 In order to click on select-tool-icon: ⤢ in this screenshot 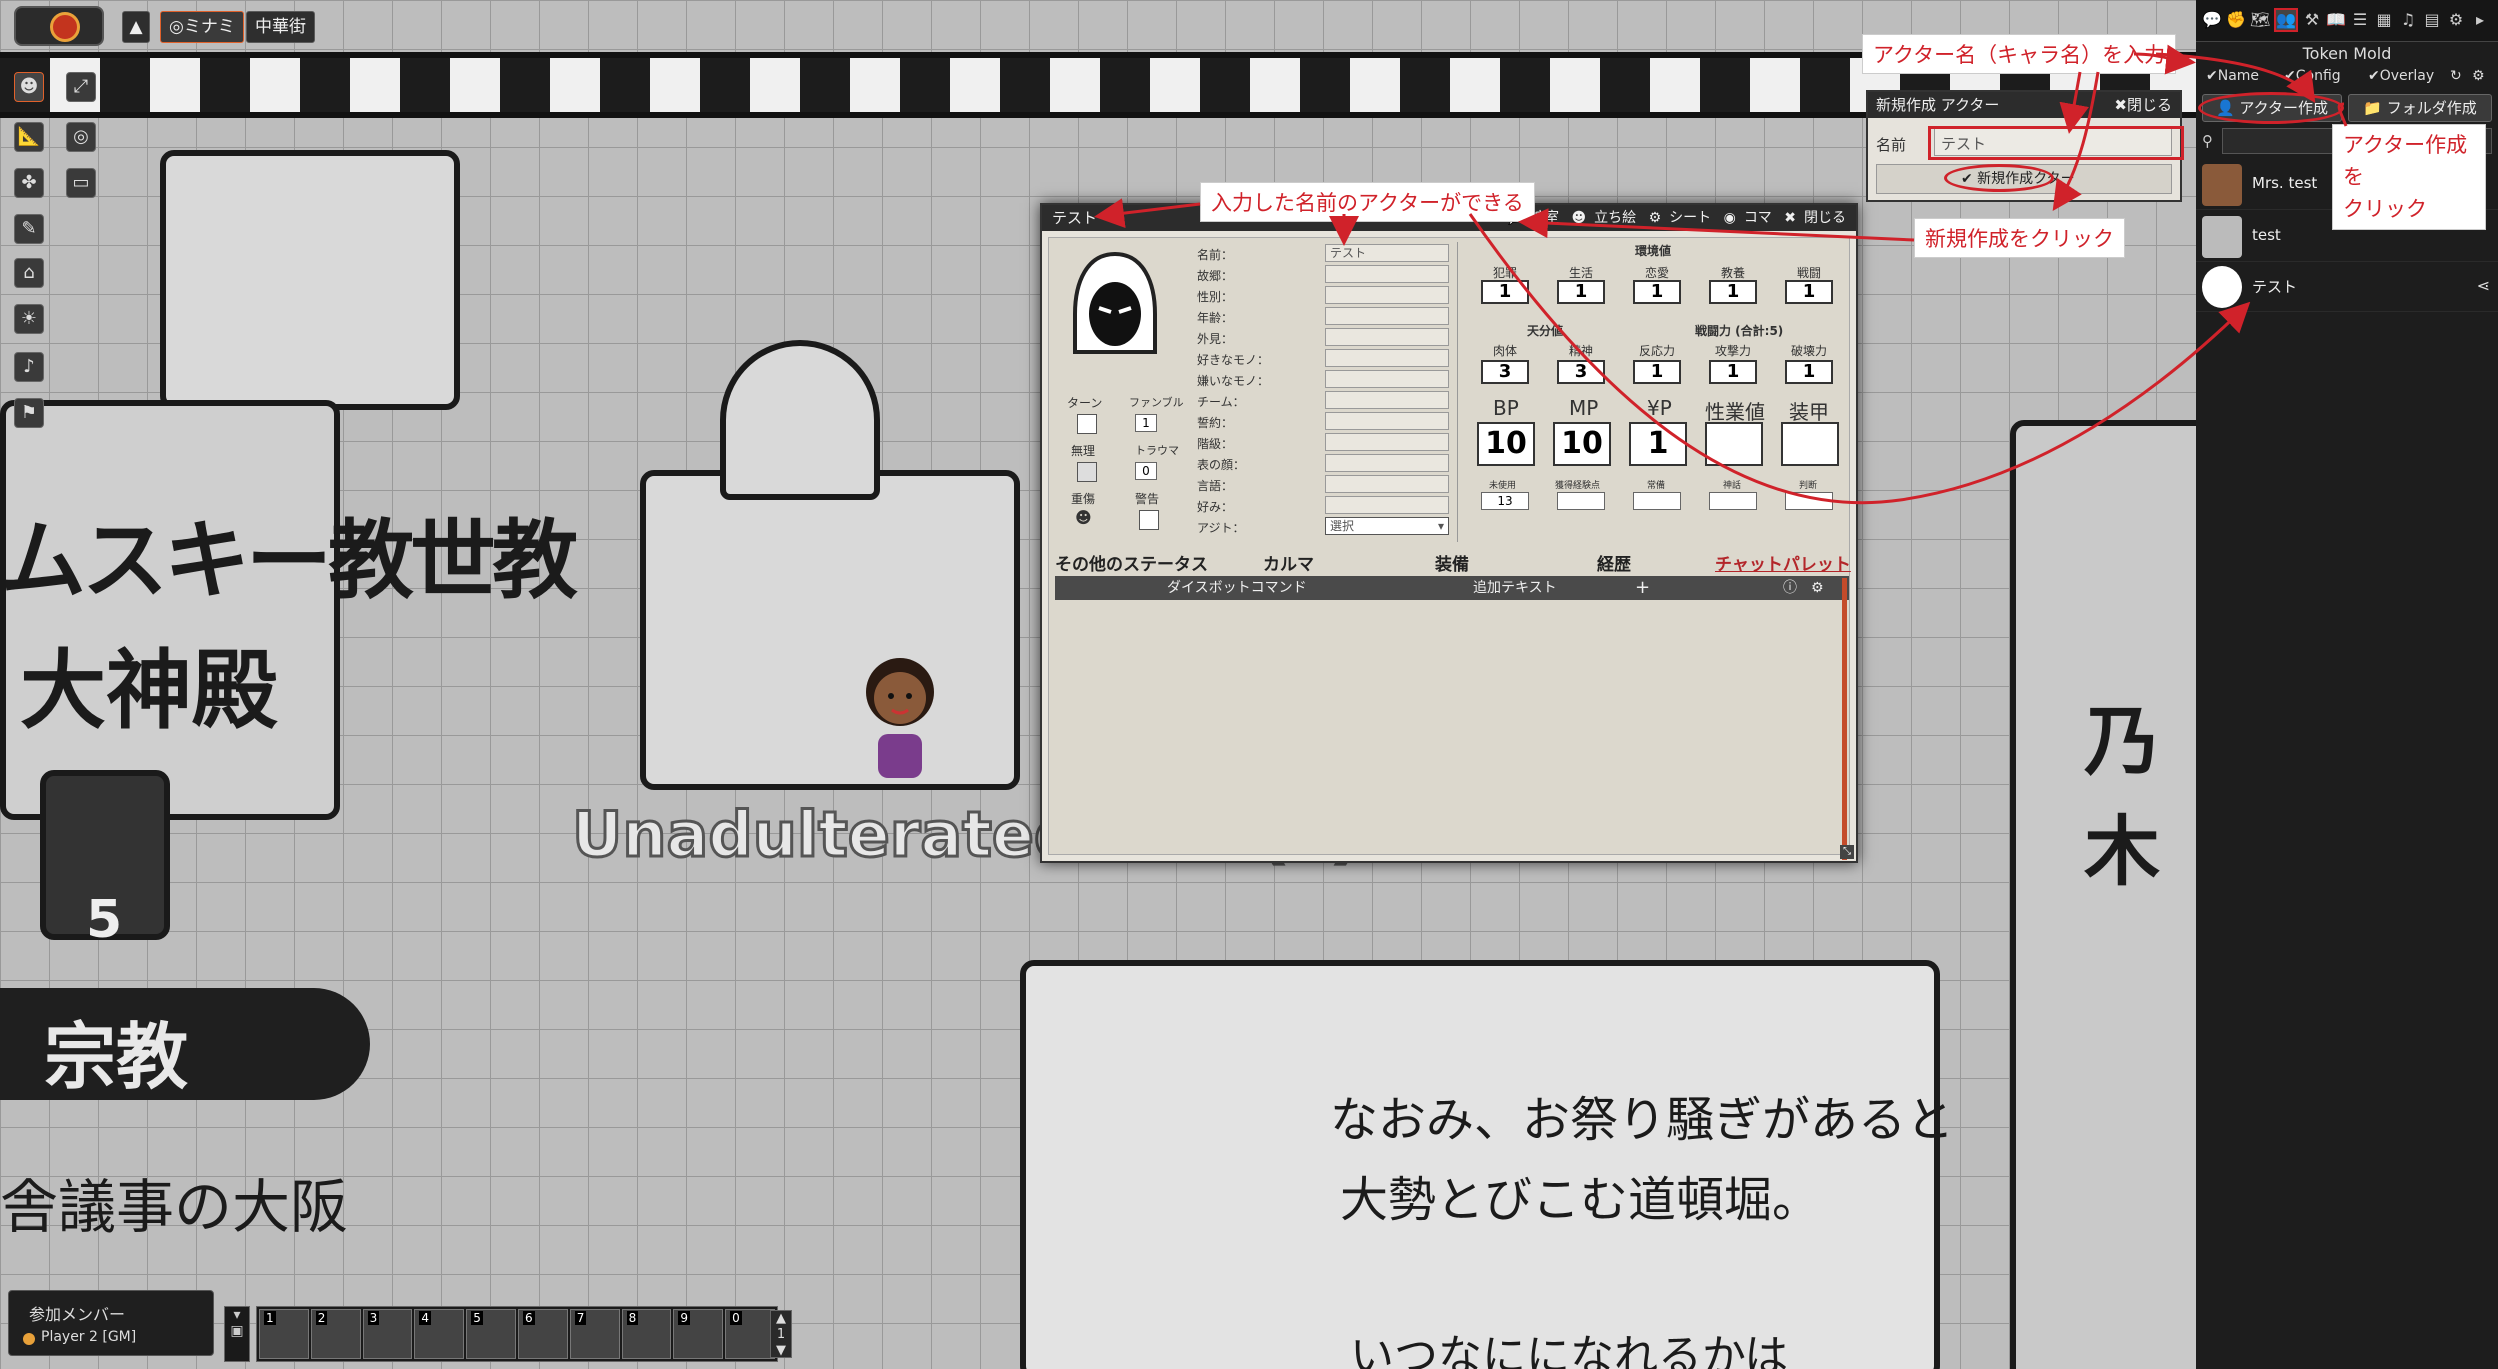, I will do `click(81, 87)`.